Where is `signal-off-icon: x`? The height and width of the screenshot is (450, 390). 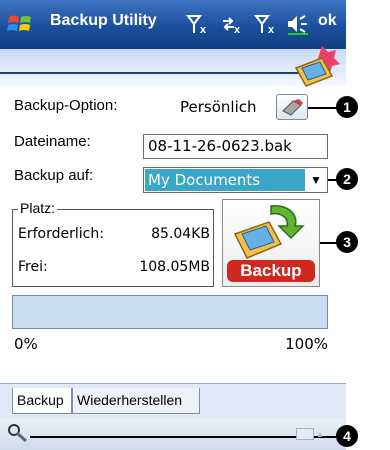
signal-off-icon: x is located at coordinates (198, 26).